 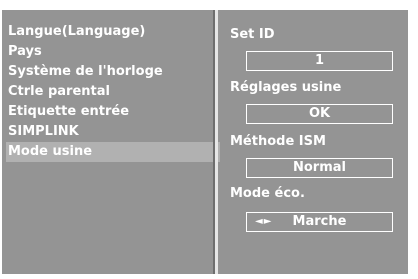 What do you see at coordinates (111, 132) in the screenshot?
I see `menu-item-simplink: SIMPLINK` at bounding box center [111, 132].